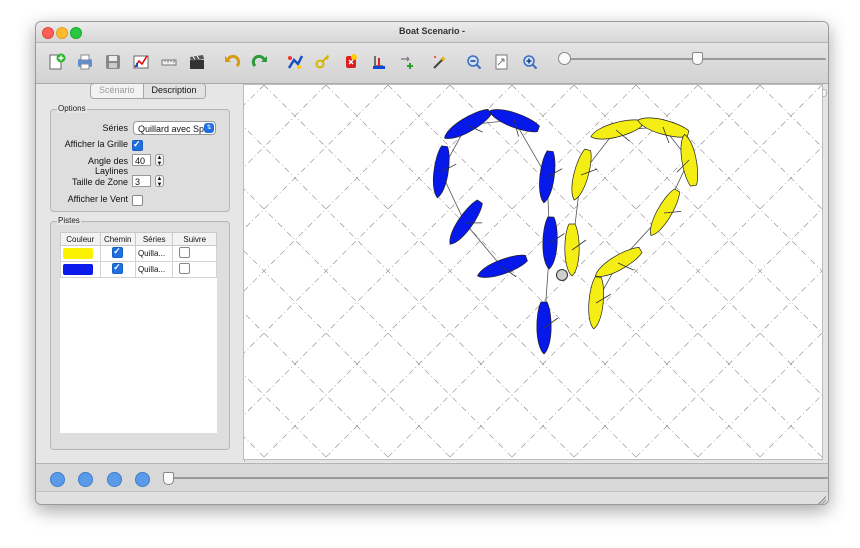 This screenshot has width=860, height=548. I want to click on boats, so click(565, 229).